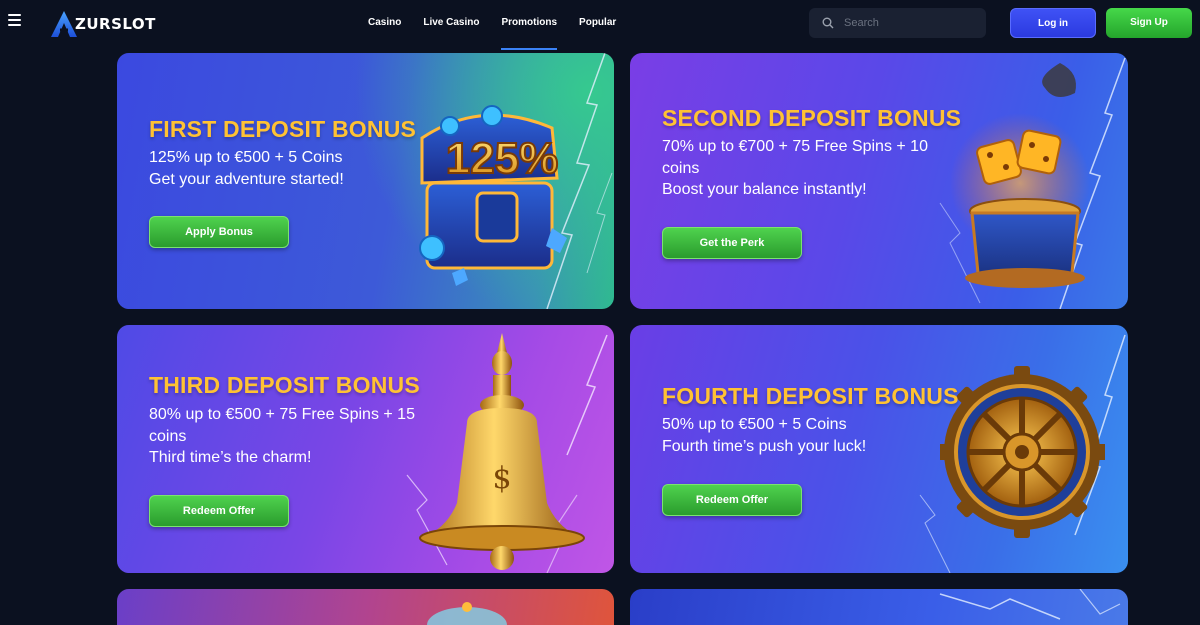 This screenshot has width=1200, height=625. What do you see at coordinates (1022, 452) in the screenshot?
I see `vault-wheel-image` at bounding box center [1022, 452].